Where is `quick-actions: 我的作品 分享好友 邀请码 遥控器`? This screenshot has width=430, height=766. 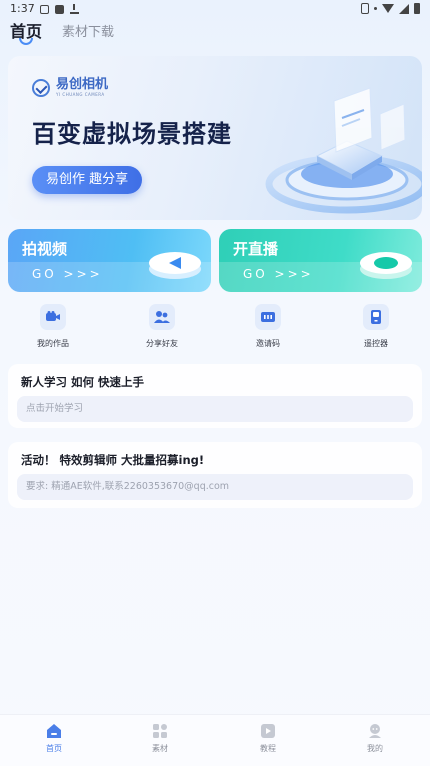 quick-actions: 我的作品 分享好友 邀请码 遥控器 is located at coordinates (215, 330).